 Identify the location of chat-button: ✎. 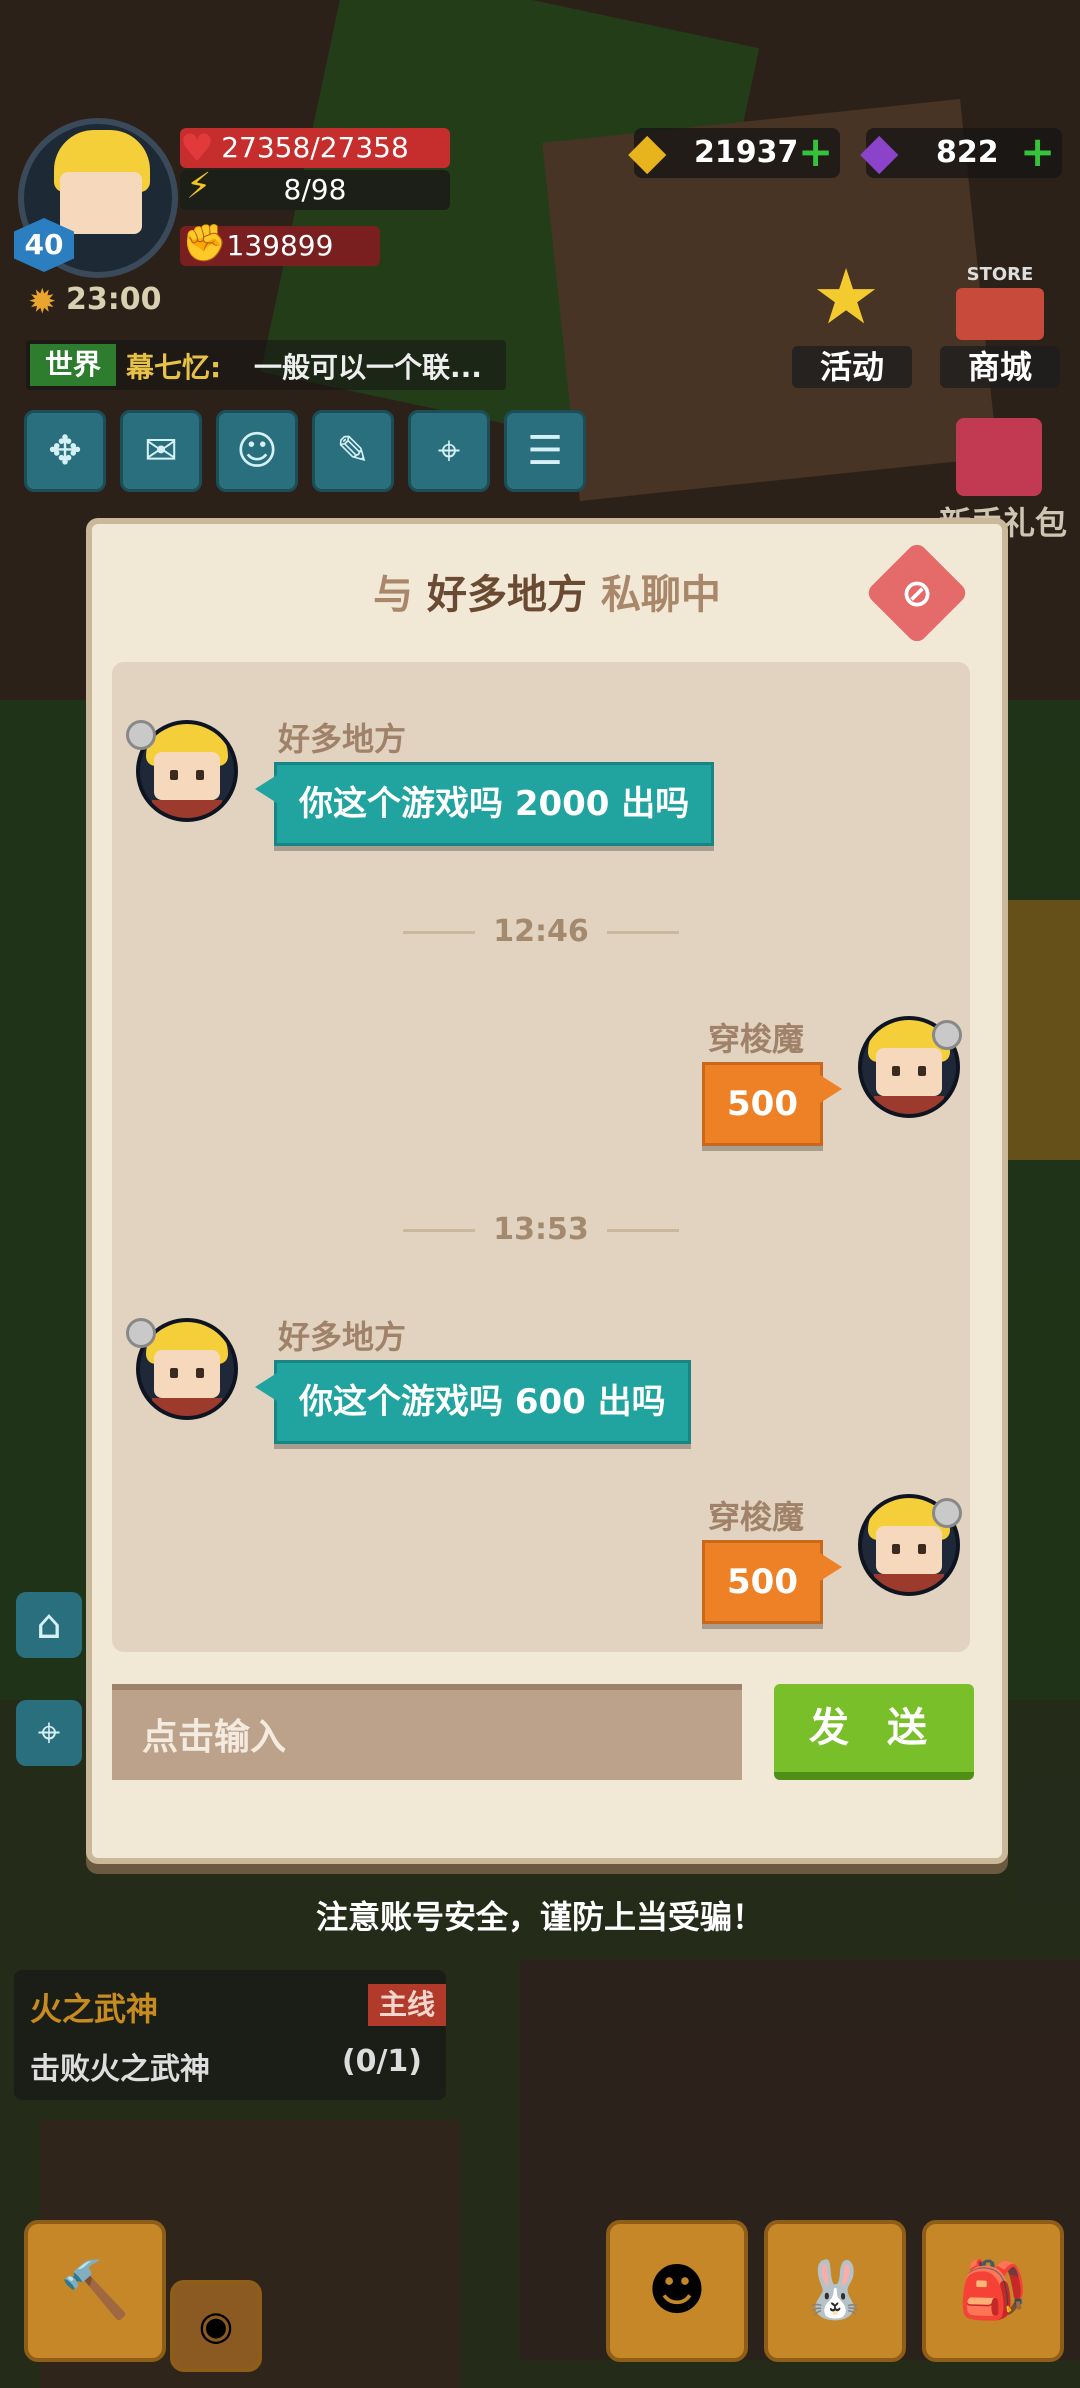
(353, 451).